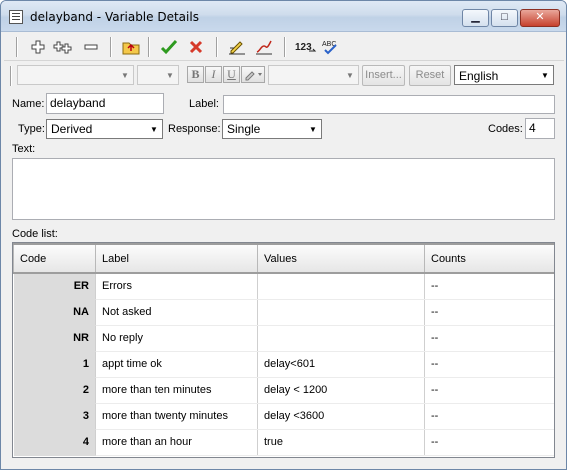  Describe the element at coordinates (341, 364) in the screenshot. I see `values-cell: delay<601` at that location.